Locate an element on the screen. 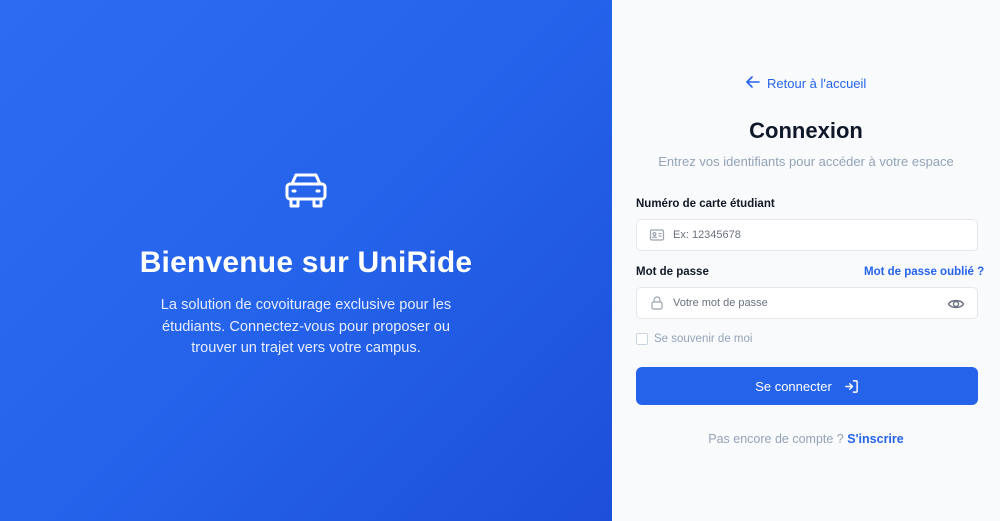 This screenshot has height=521, width=1000. login-button: Se connecter is located at coordinates (807, 386).